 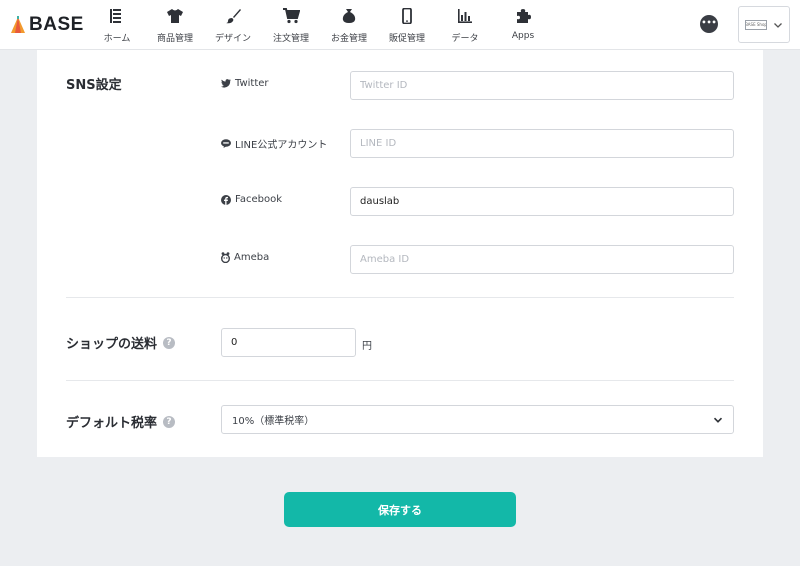 I want to click on line-icon, so click(x=226, y=143).